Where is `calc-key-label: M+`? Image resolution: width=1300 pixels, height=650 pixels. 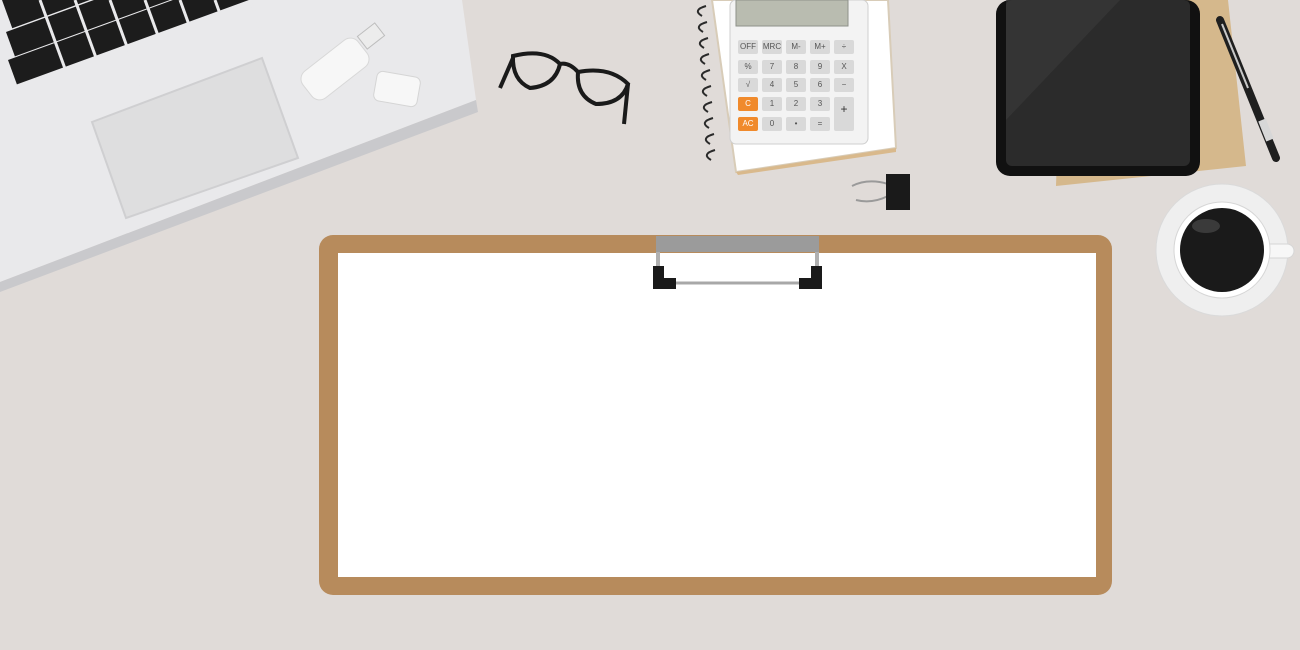
calc-key-label: M+ is located at coordinates (820, 46).